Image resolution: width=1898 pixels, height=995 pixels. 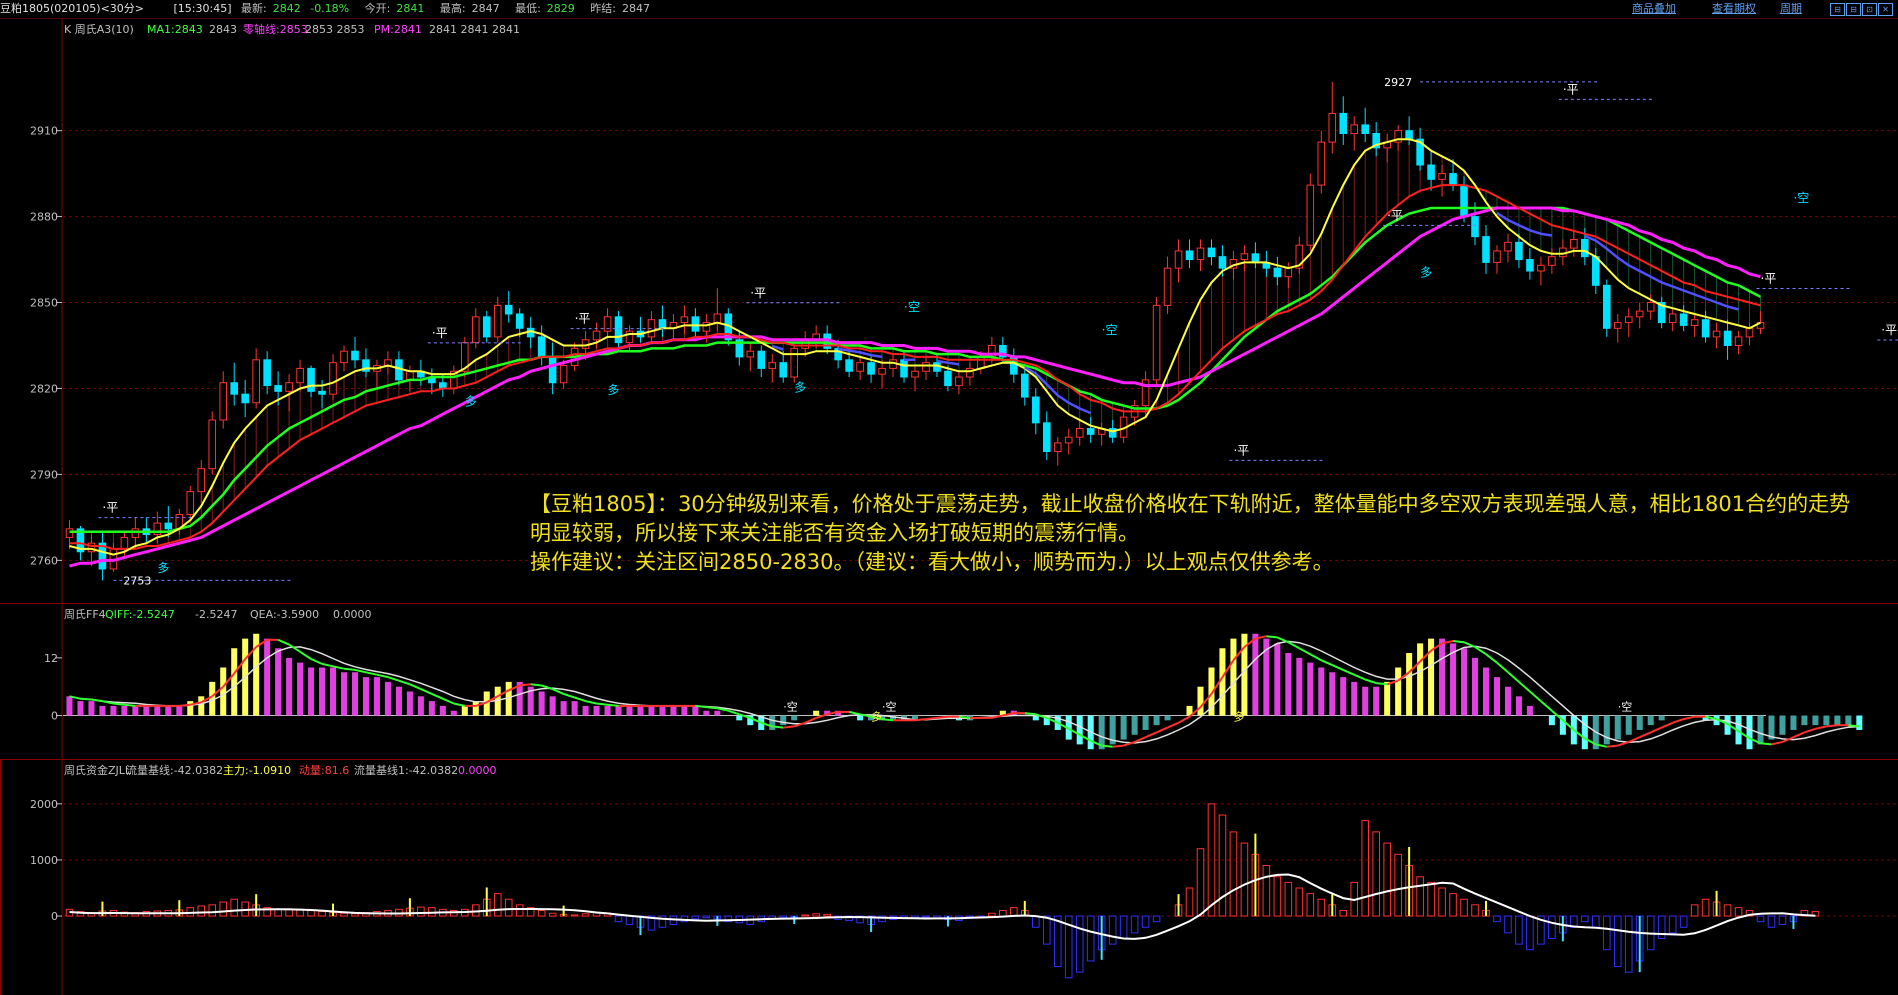 I want to click on open-value: 2841, so click(x=410, y=8).